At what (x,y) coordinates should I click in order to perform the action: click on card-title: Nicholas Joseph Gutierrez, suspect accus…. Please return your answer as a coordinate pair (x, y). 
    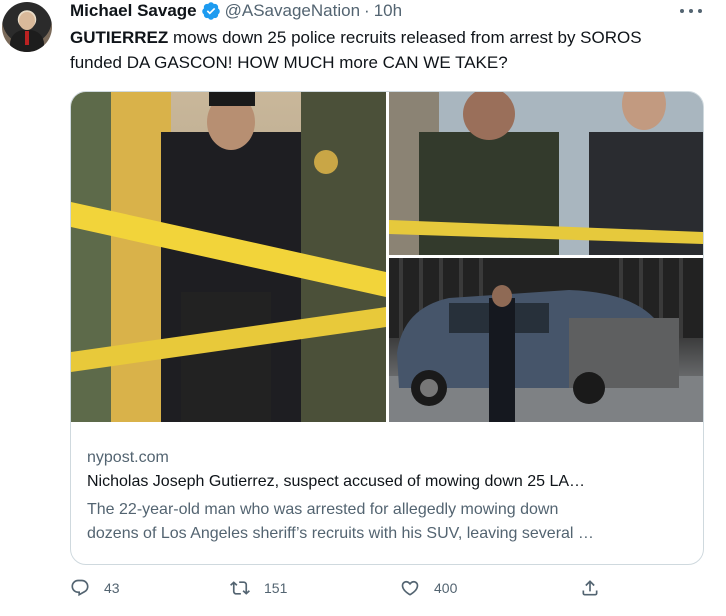
    Looking at the image, I should click on (387, 482).